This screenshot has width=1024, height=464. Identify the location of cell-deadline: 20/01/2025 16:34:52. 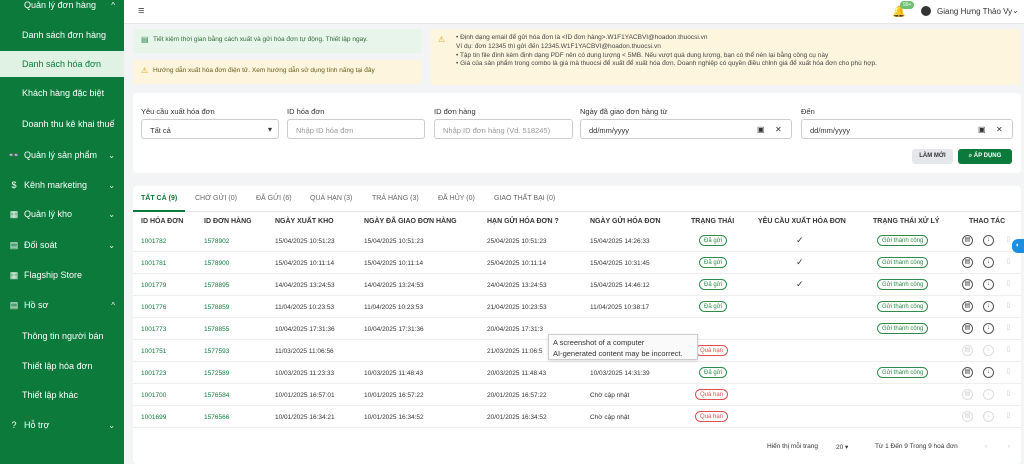
(517, 417).